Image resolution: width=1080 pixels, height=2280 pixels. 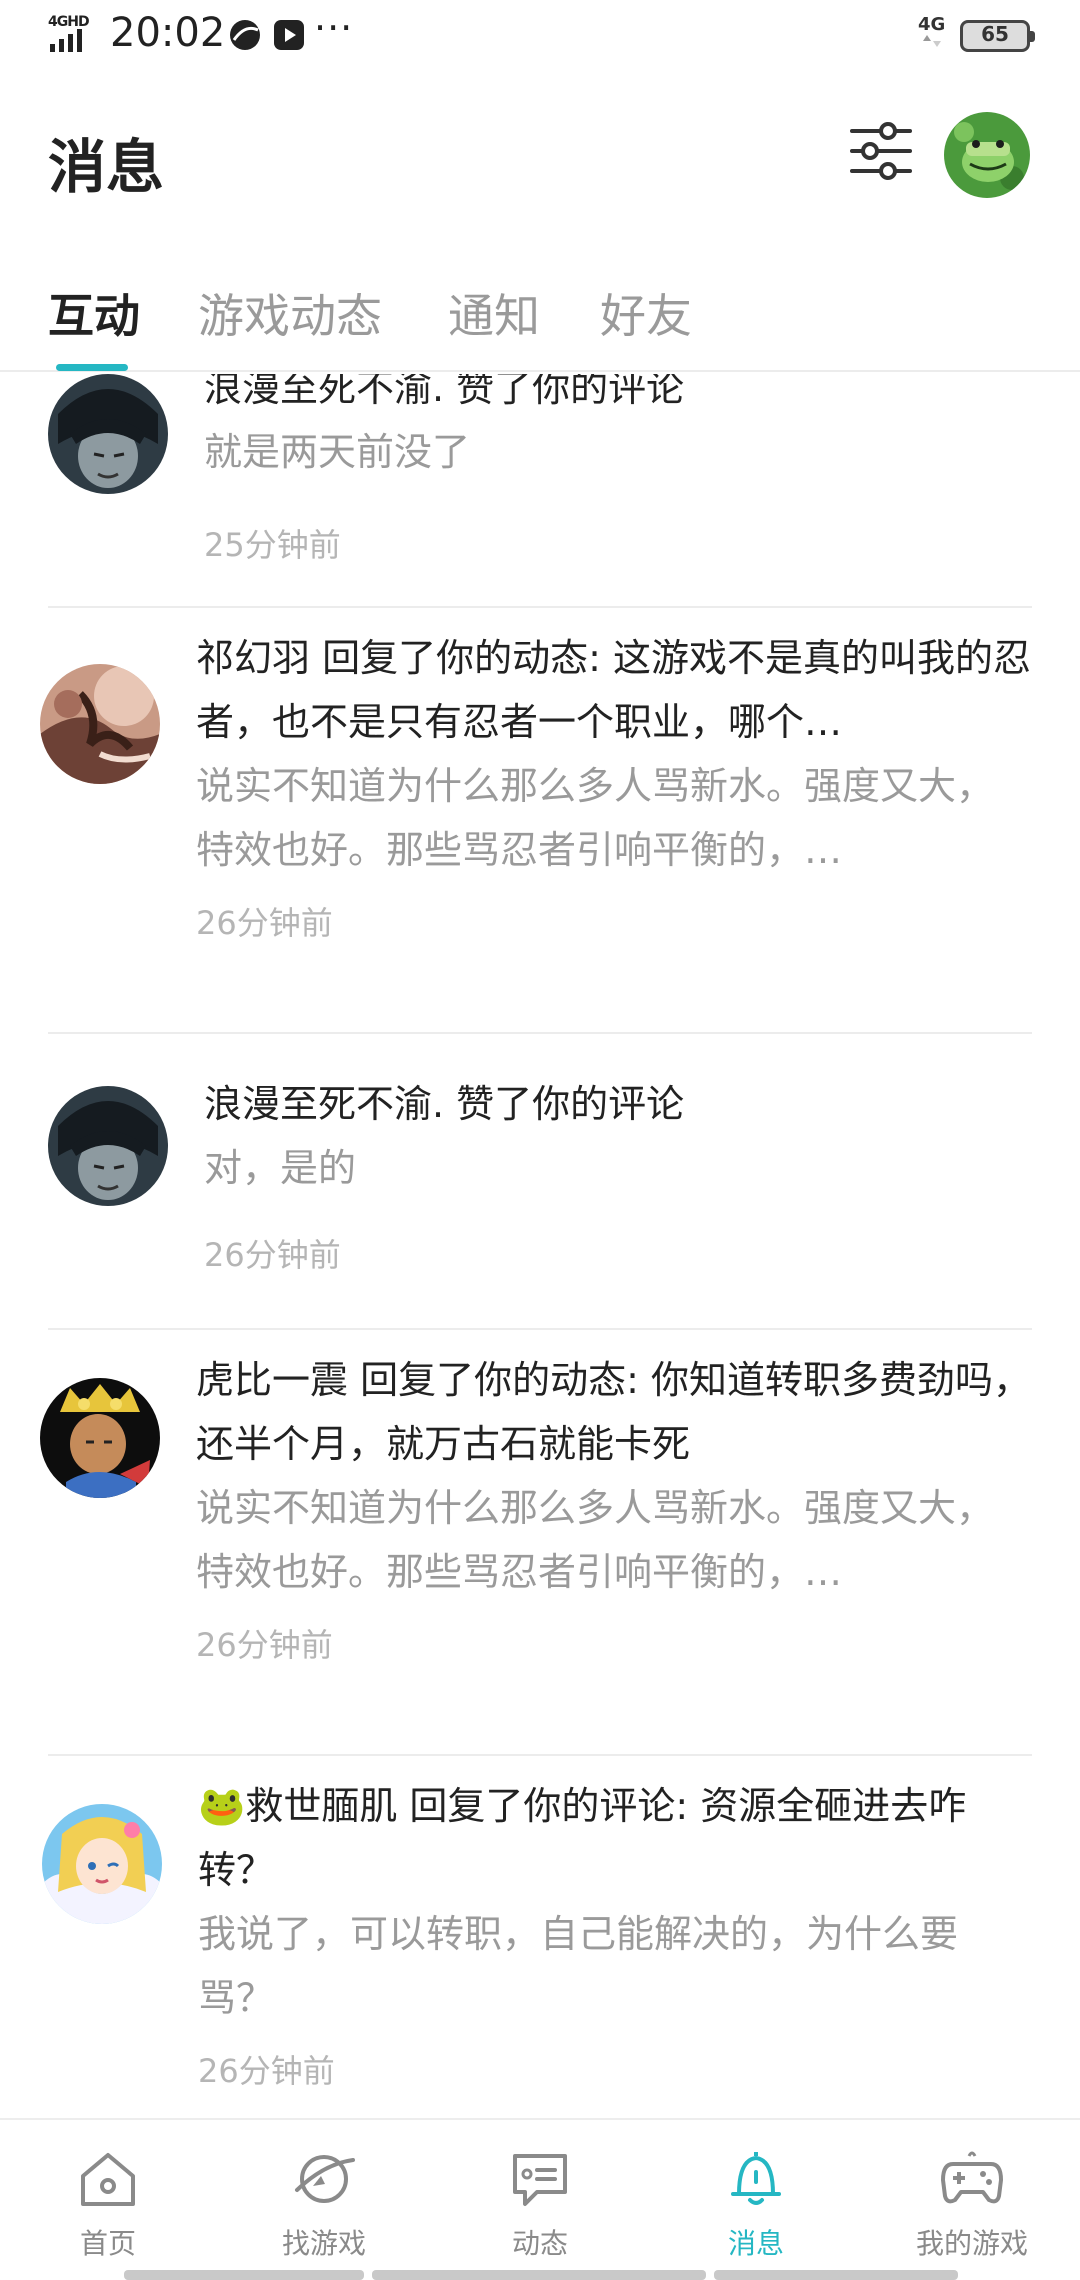 What do you see at coordinates (66, 40) in the screenshot?
I see `signal-bars-icon` at bounding box center [66, 40].